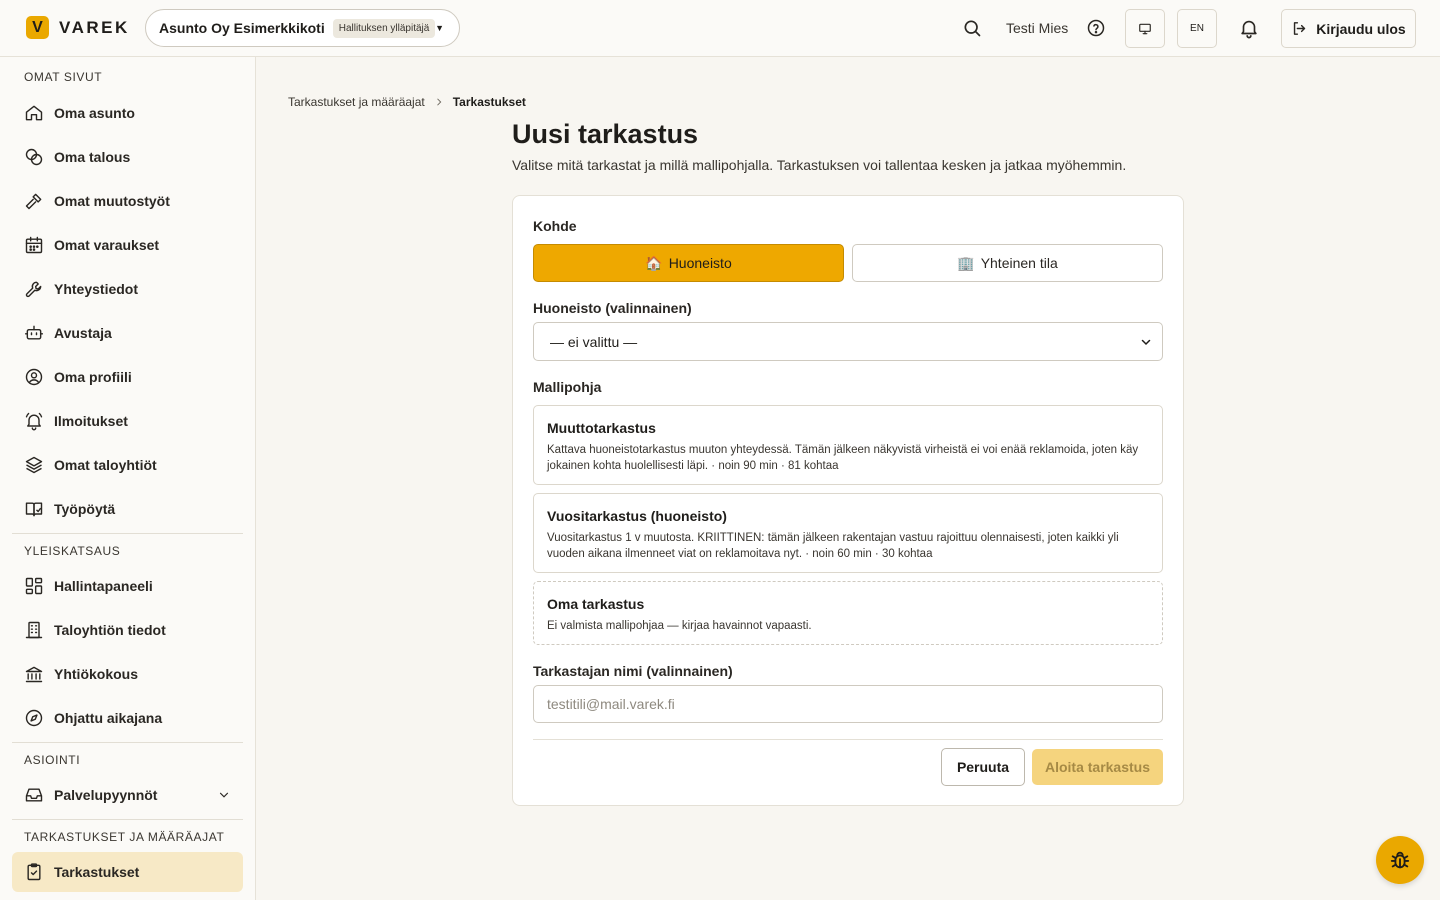  What do you see at coordinates (105, 465) in the screenshot?
I see `sidebar-item-label: Omat taloyhtiöt` at bounding box center [105, 465].